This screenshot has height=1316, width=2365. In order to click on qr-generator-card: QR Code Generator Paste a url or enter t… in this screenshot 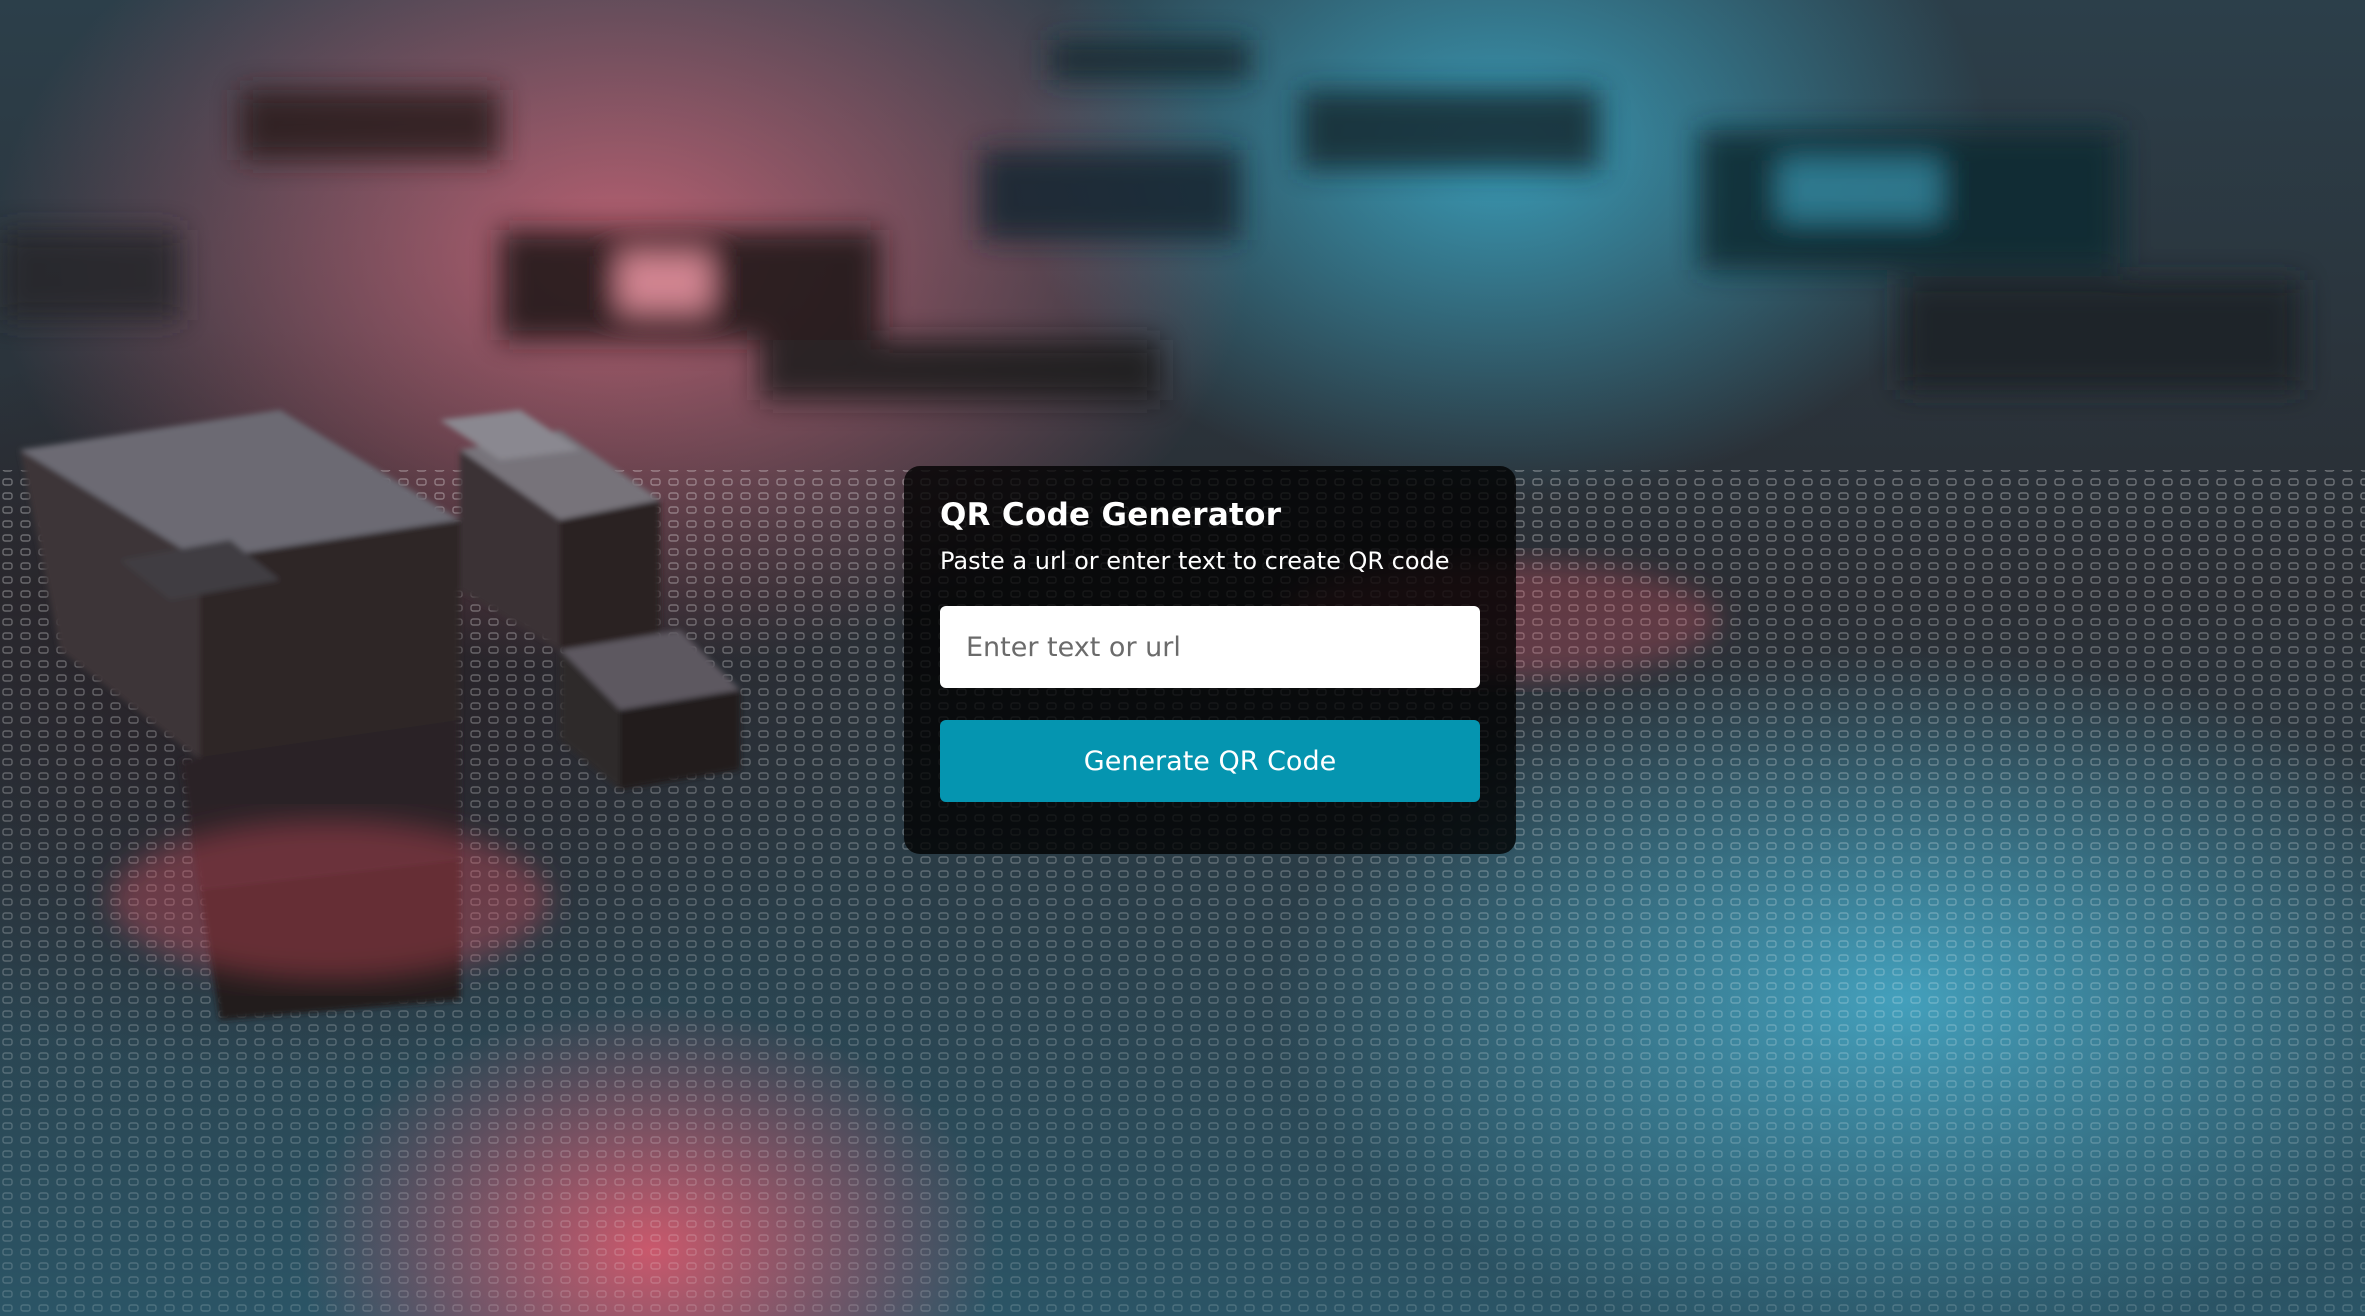, I will do `click(1210, 660)`.